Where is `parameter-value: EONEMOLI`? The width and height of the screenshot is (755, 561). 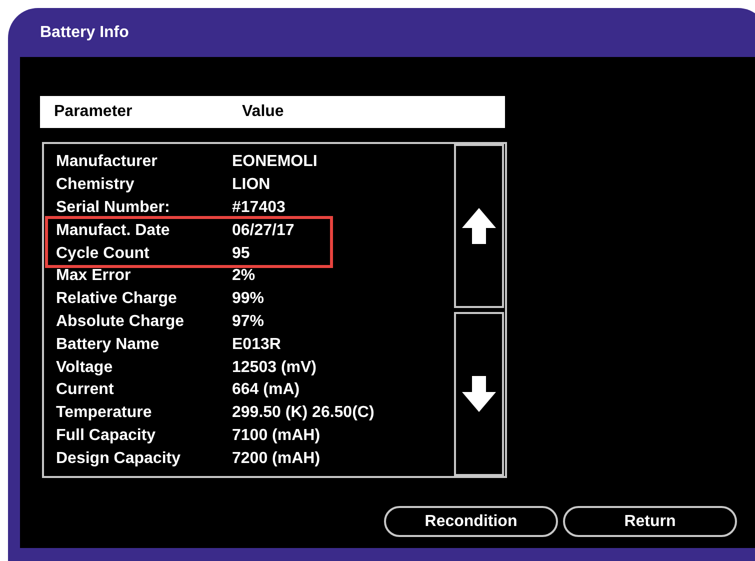
parameter-value: EONEMOLI is located at coordinates (275, 162).